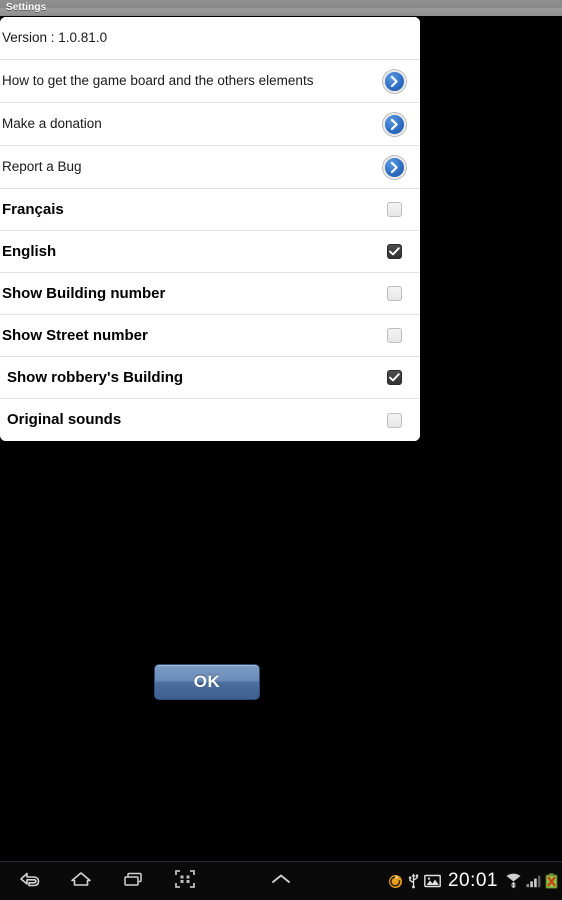  What do you see at coordinates (210, 294) in the screenshot?
I see `settings-checkbox-row: Show Building number` at bounding box center [210, 294].